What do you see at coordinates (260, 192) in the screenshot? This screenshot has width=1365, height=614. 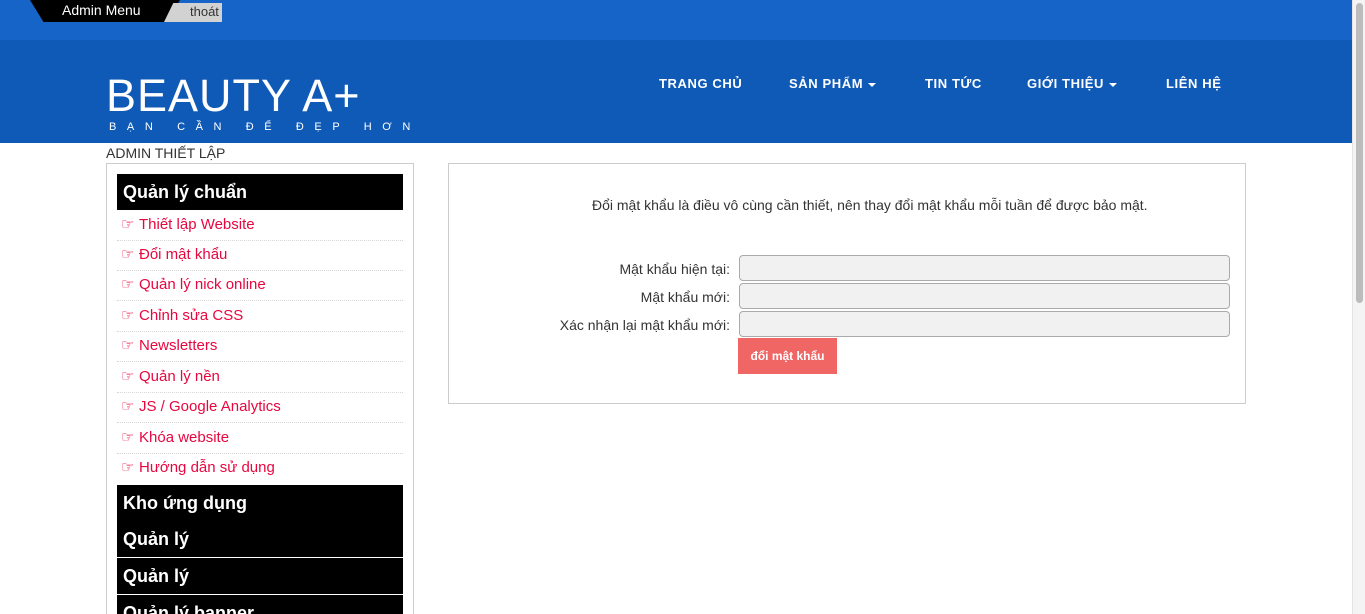 I see `sidebar-group-title: Quản lý chuẩn` at bounding box center [260, 192].